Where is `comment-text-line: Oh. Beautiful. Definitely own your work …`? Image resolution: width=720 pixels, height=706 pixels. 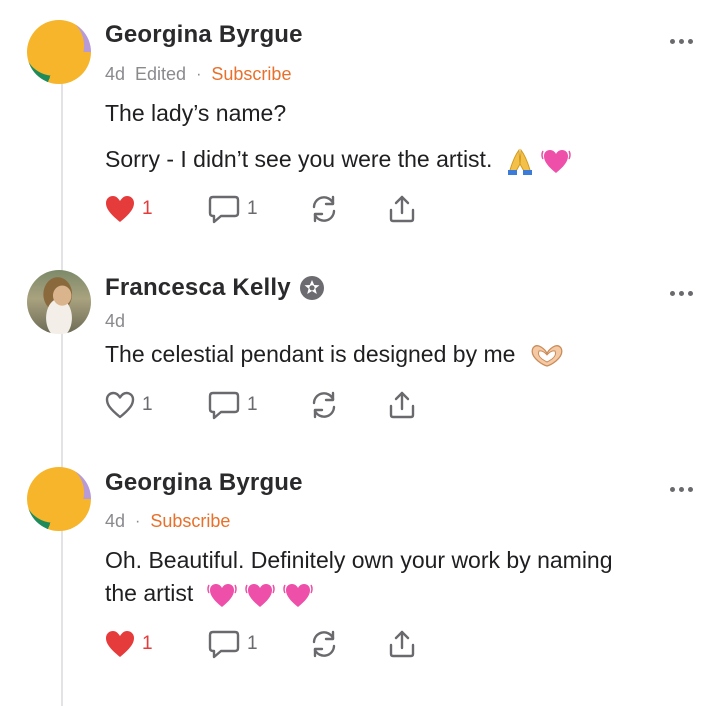 comment-text-line: Oh. Beautiful. Definitely own your work … is located at coordinates (359, 560).